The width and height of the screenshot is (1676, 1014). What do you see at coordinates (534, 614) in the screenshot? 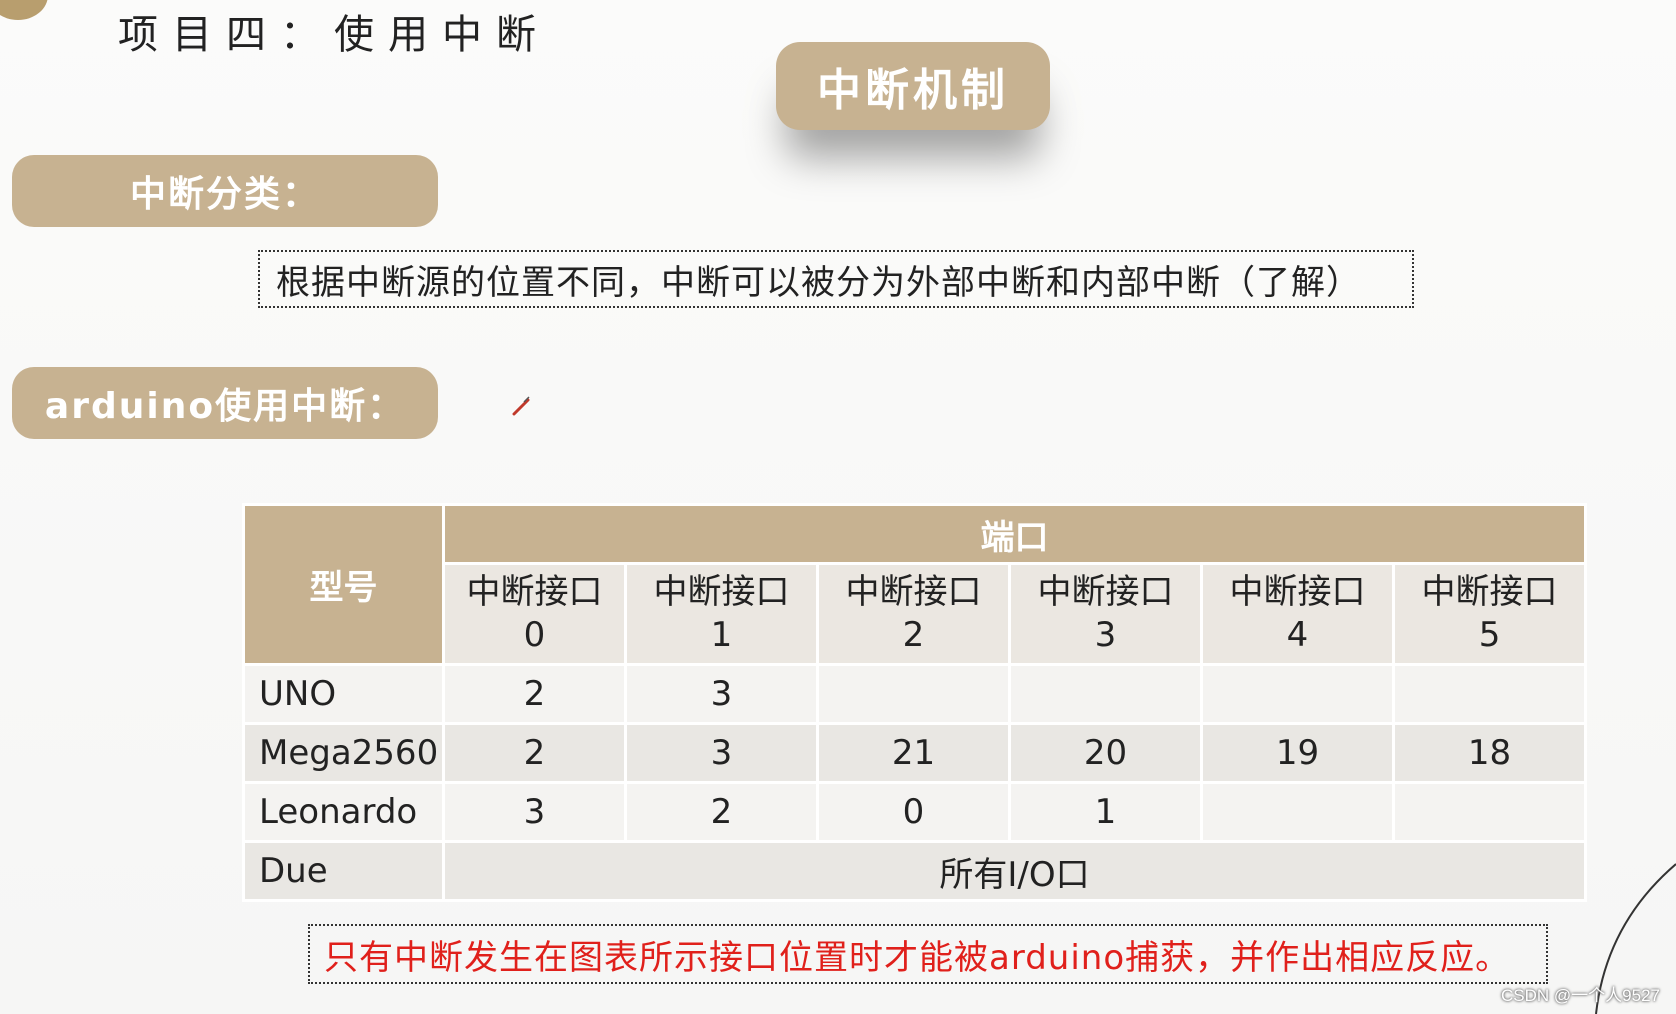
I see `port-header-0: 中断接口 0` at bounding box center [534, 614].